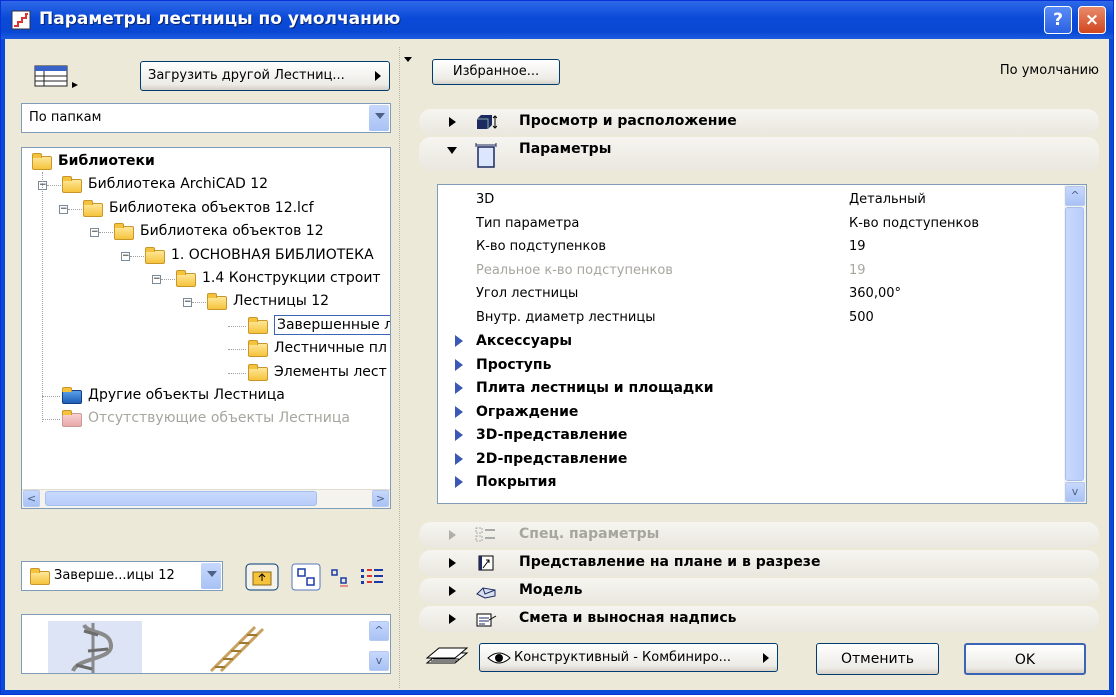 The width and height of the screenshot is (1116, 697). I want to click on params-scroll-up-button: ^, so click(1075, 196).